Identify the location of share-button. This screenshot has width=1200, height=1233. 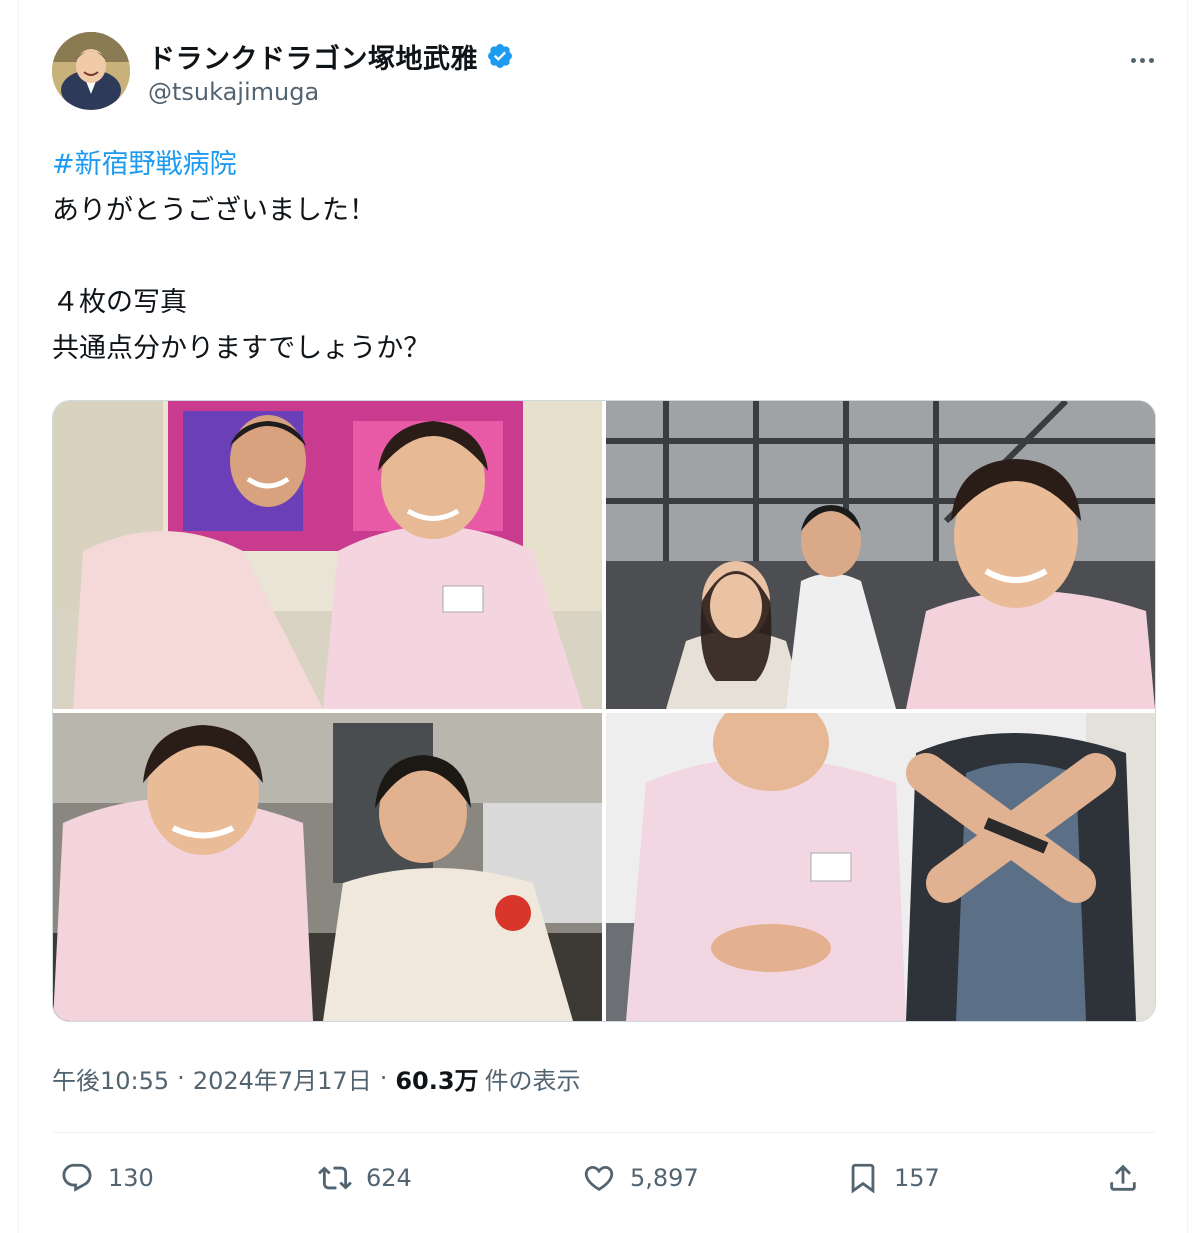
(1130, 1178).